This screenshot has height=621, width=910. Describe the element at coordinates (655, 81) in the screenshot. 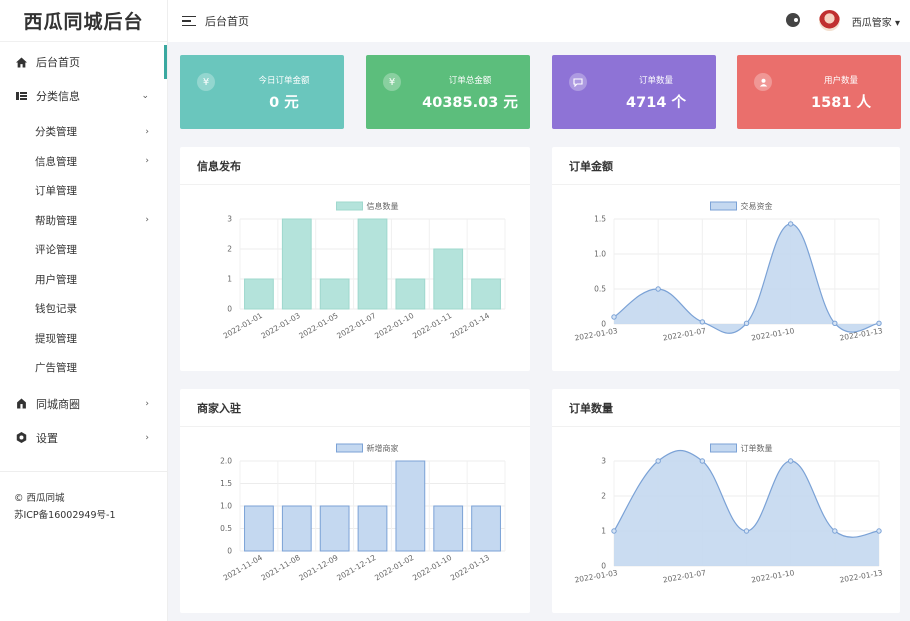

I see `stat-label: 订单数量` at that location.